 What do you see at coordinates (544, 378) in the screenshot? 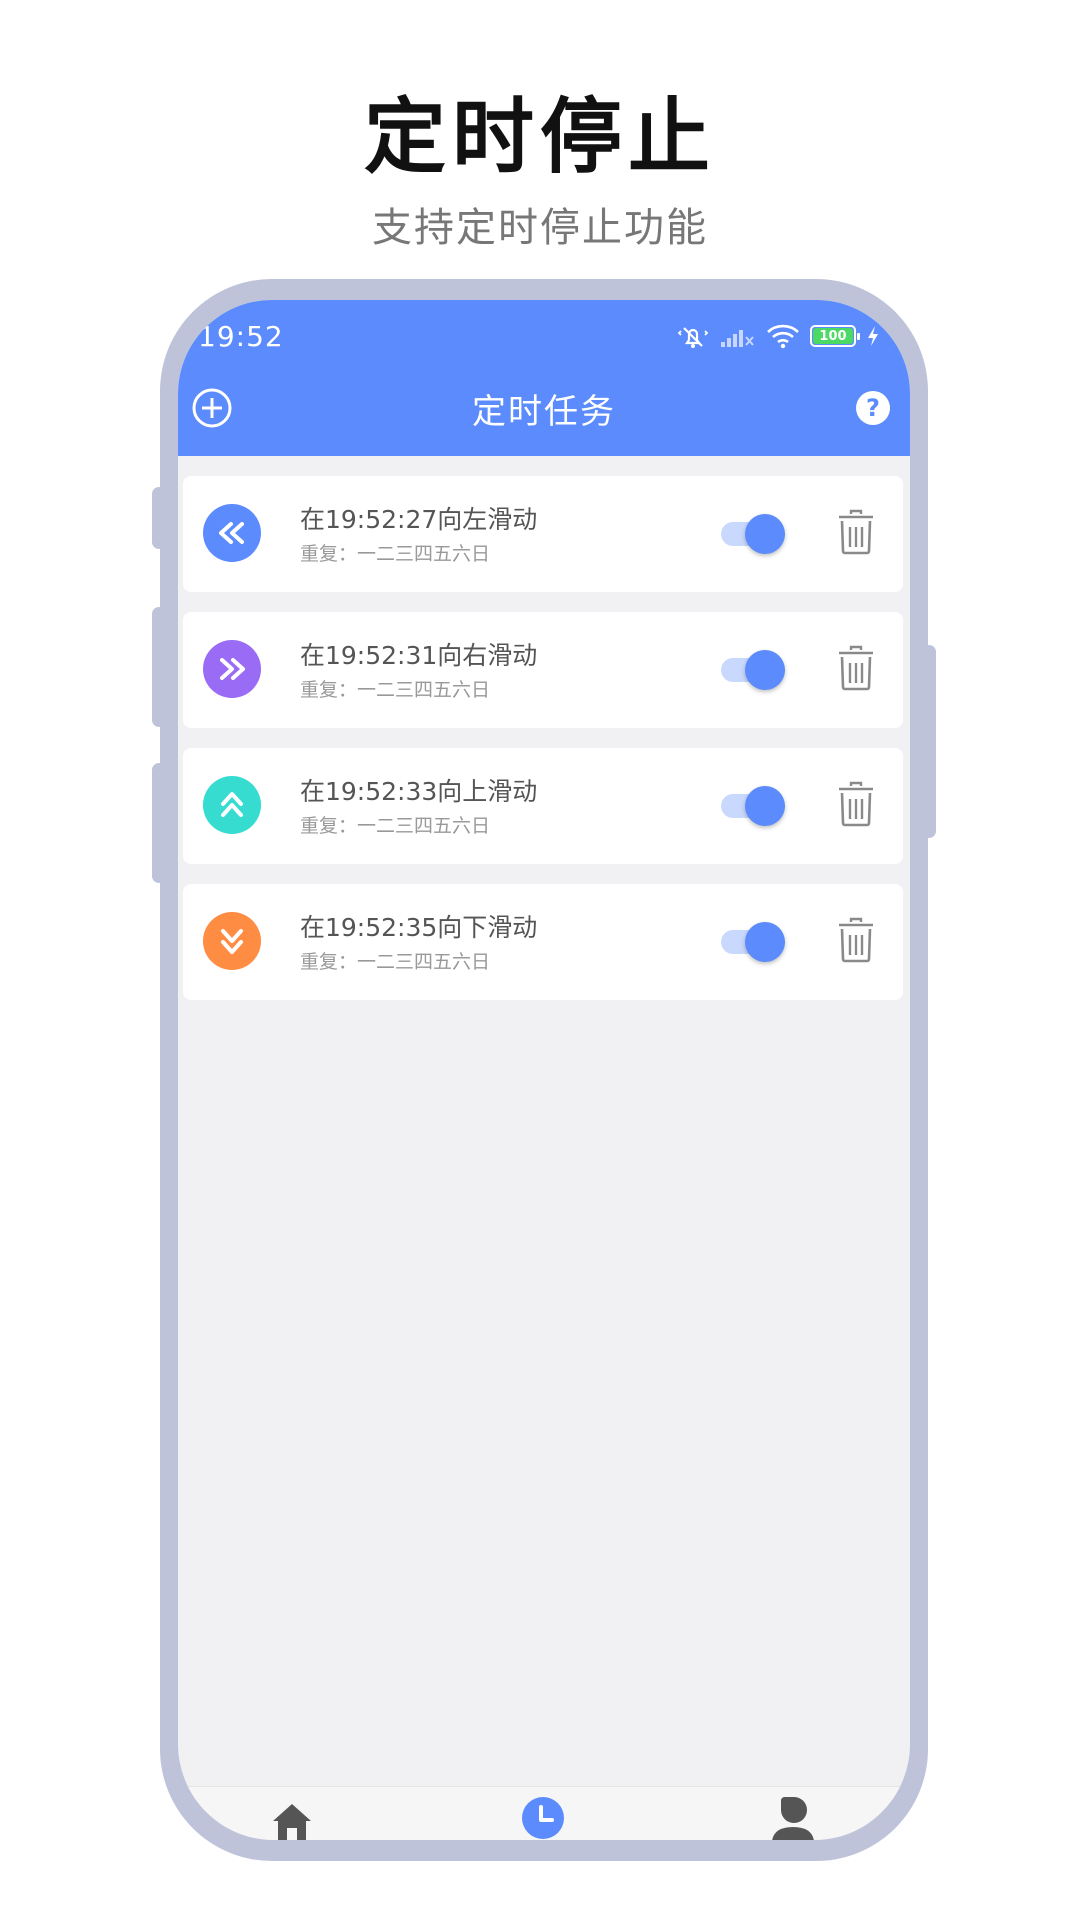
I see `app-header: 19:52 100 定时任务 ?` at bounding box center [544, 378].